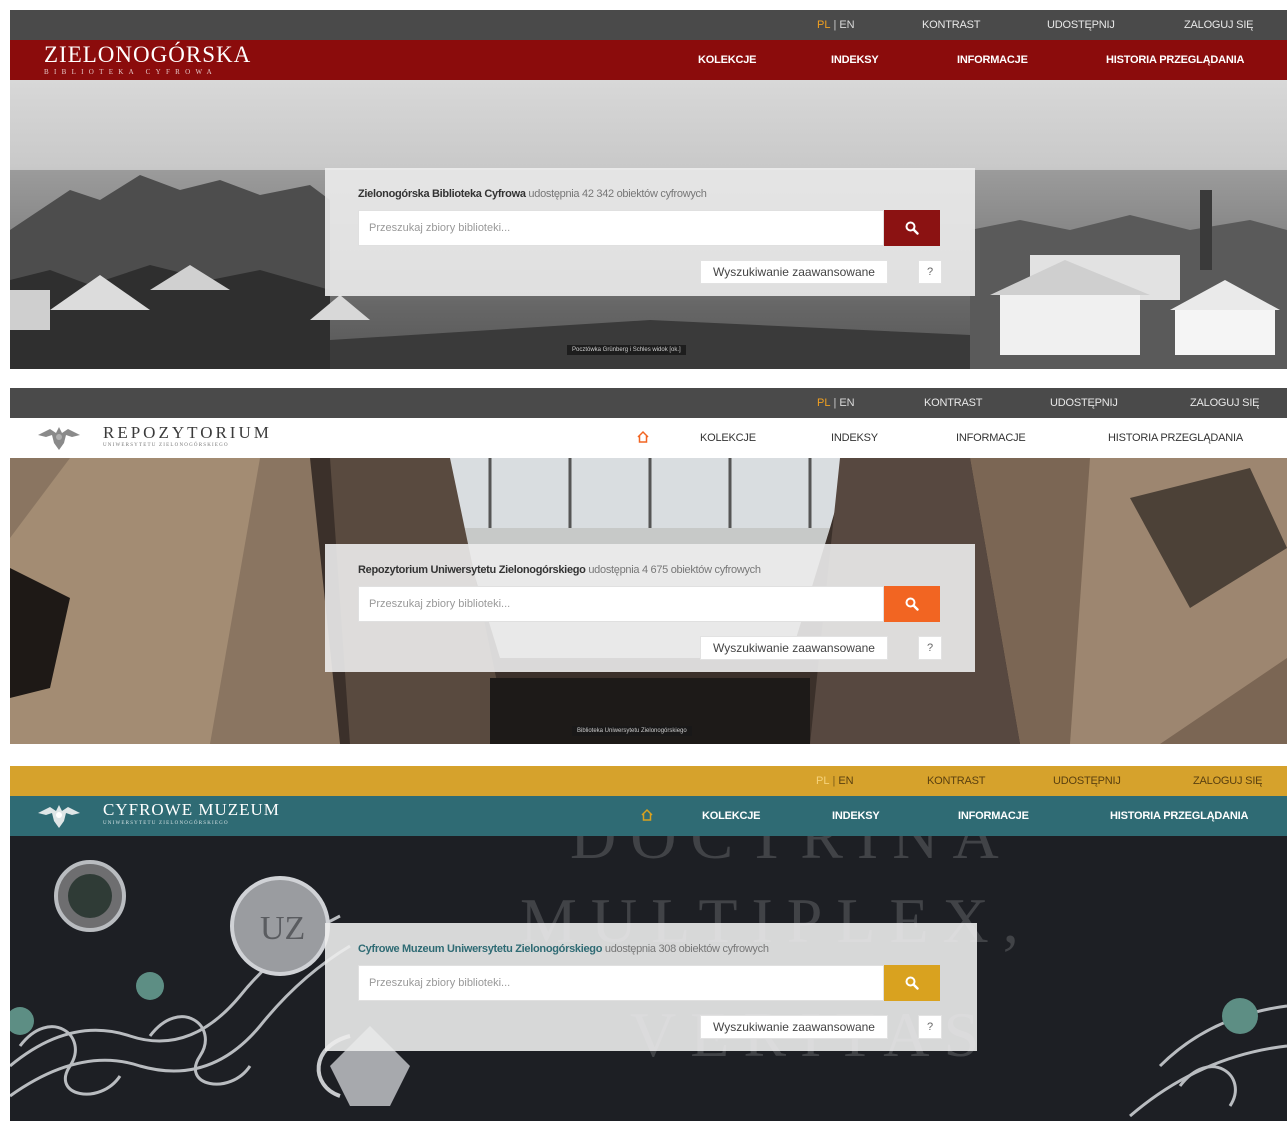 This screenshot has height=1121, width=1287. What do you see at coordinates (626, 350) in the screenshot?
I see `photo-caption: Pocztówka Grünberg i Schles widok [ok.]` at bounding box center [626, 350].